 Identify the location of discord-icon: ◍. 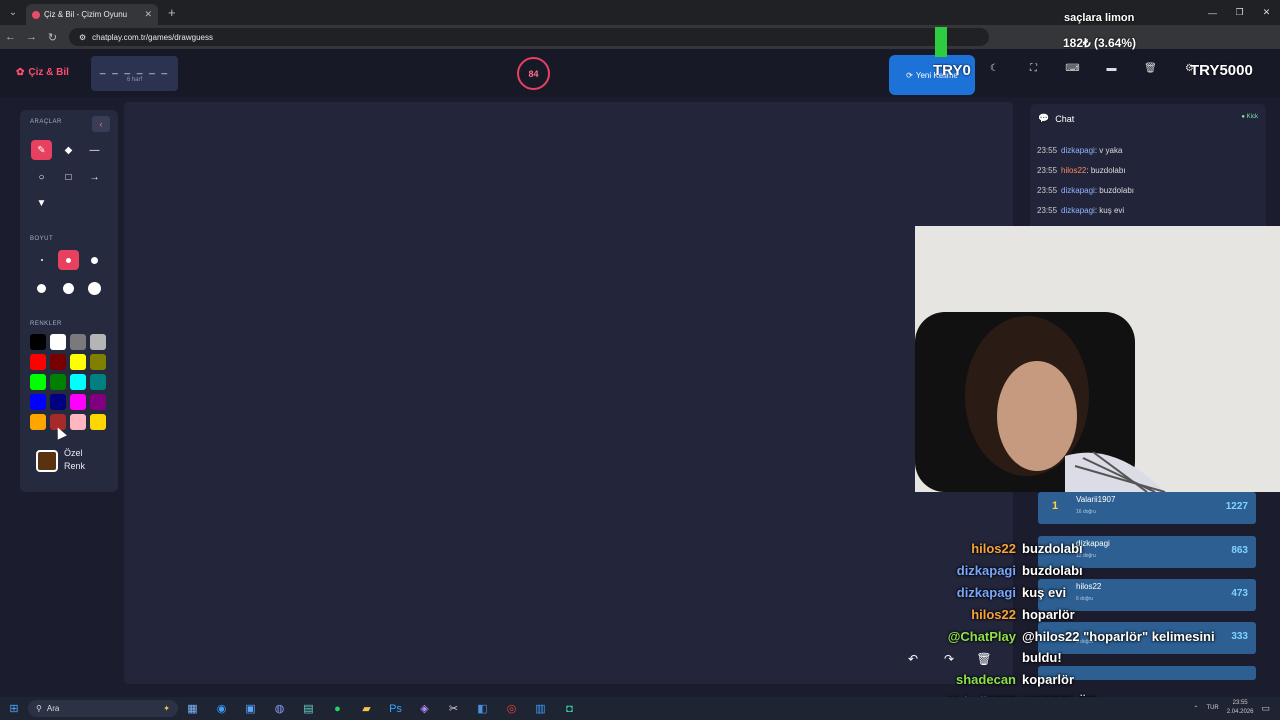
(279, 708).